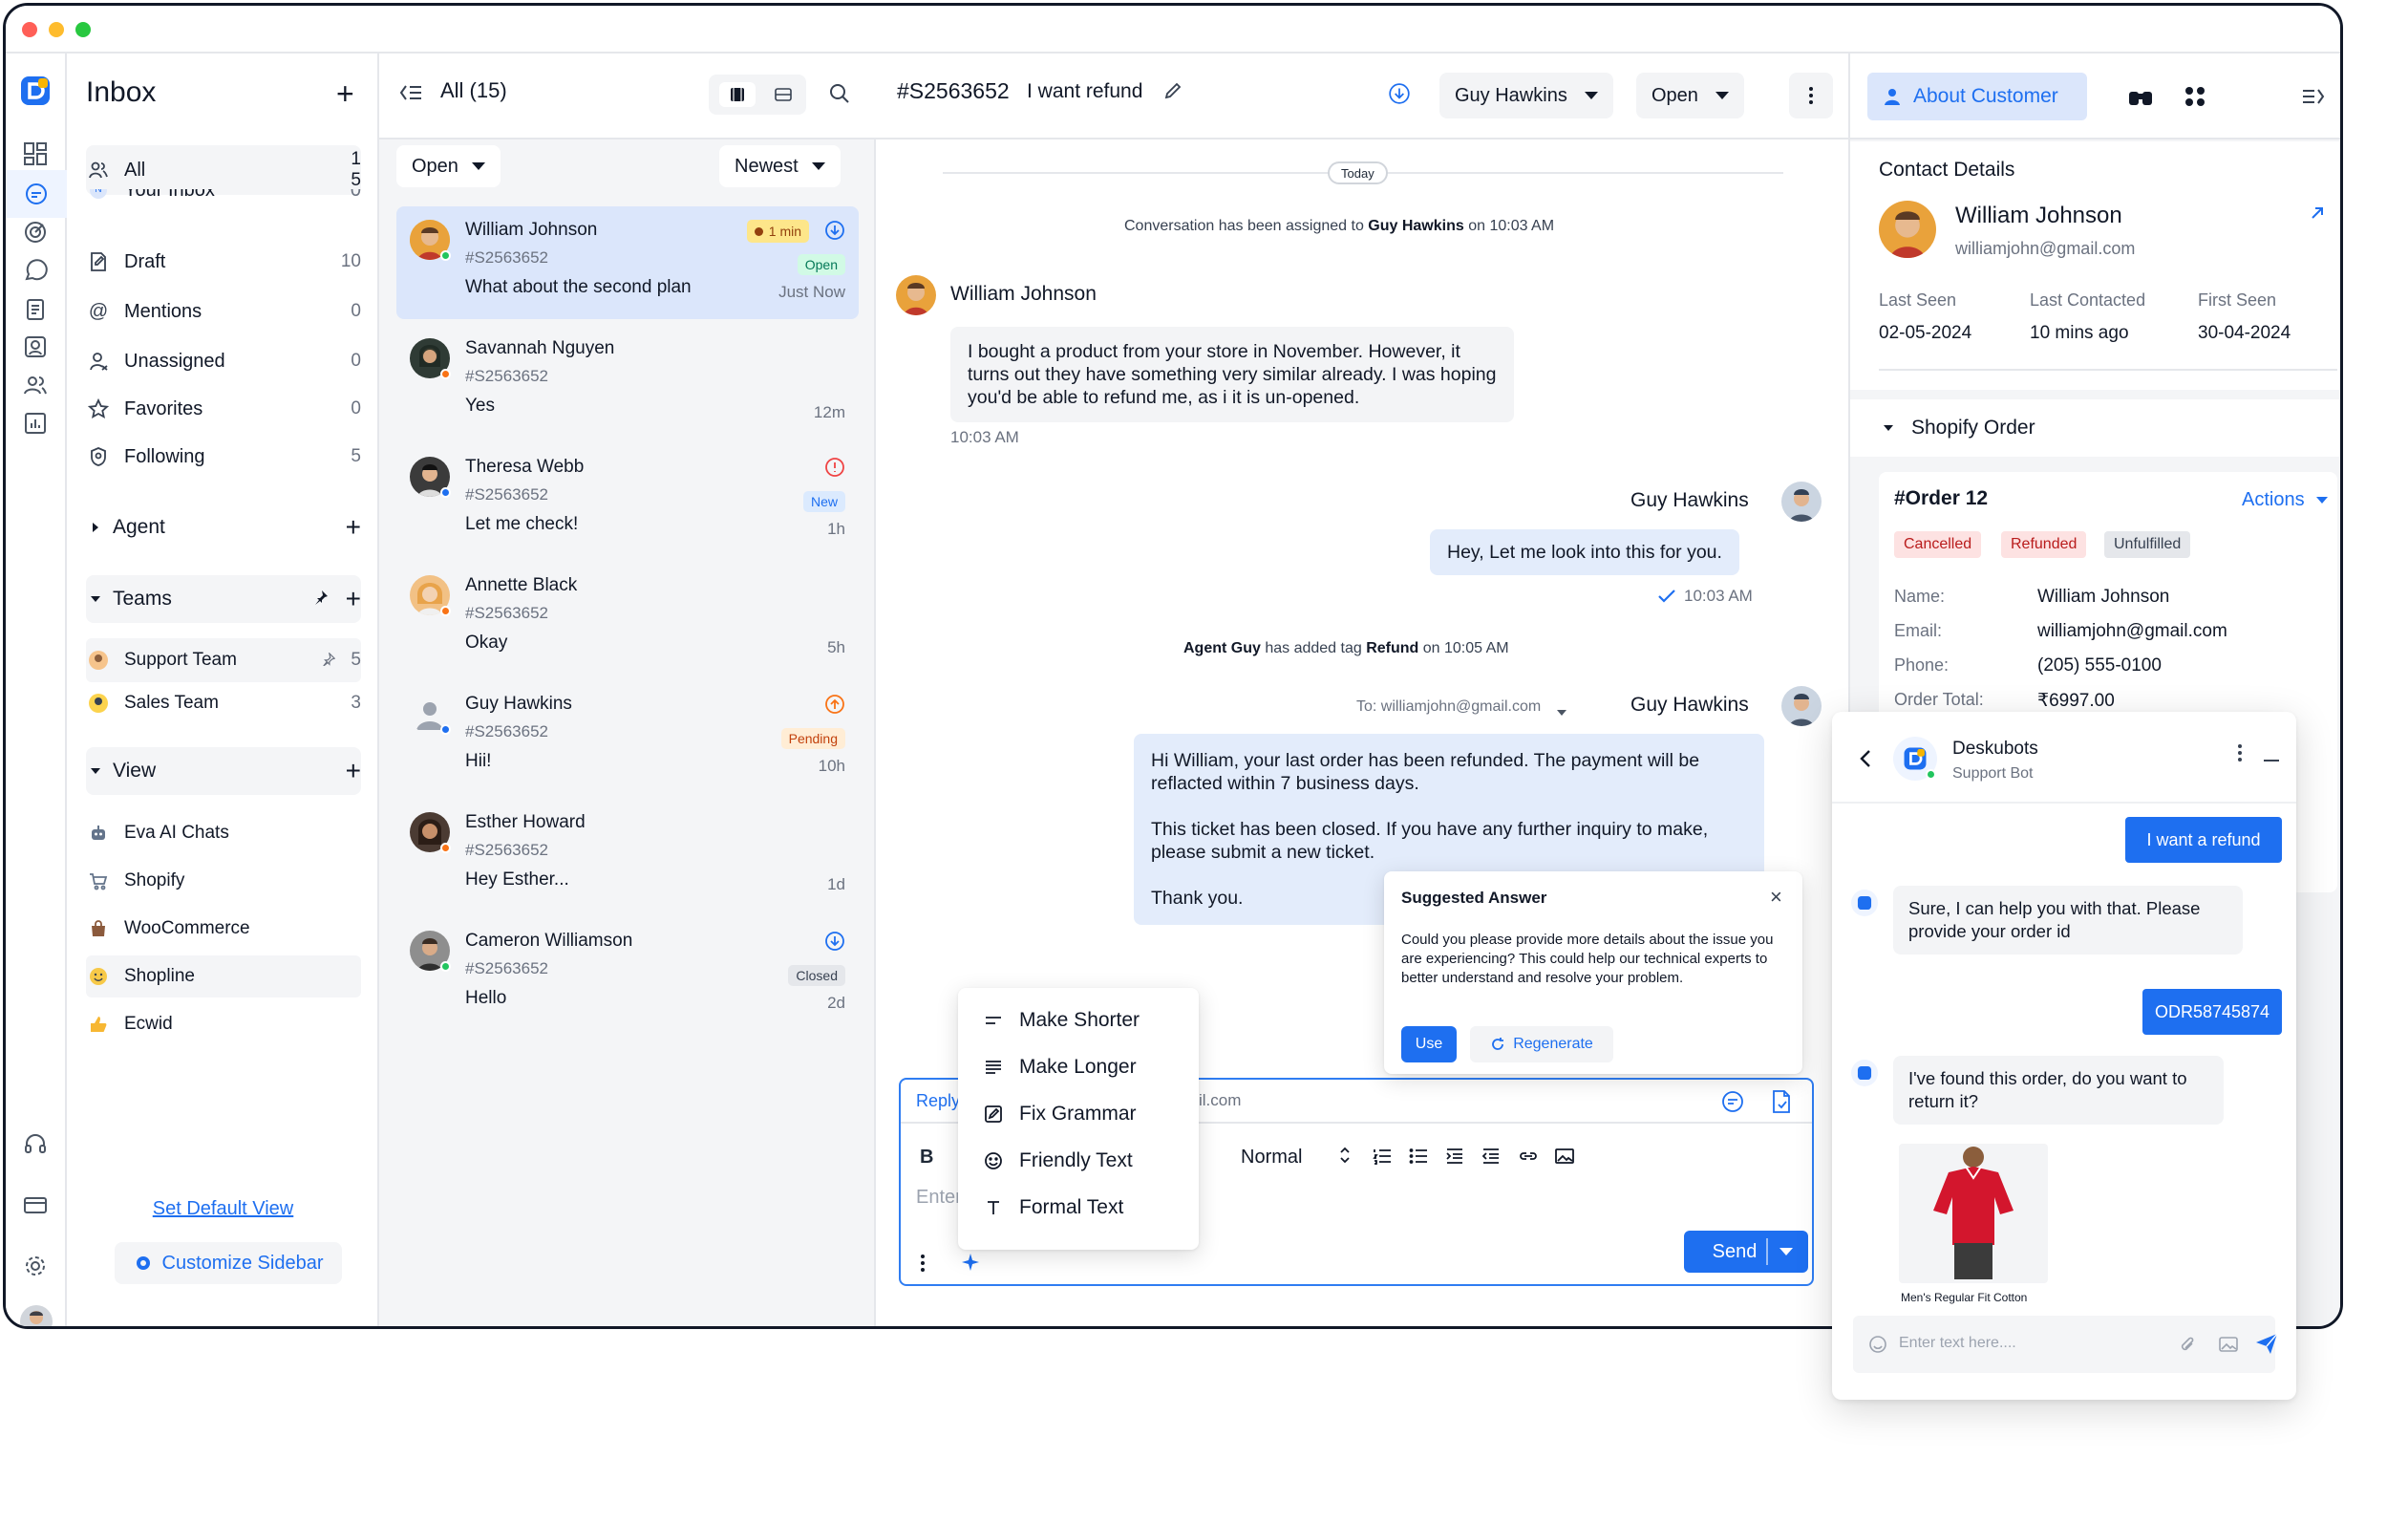 This screenshot has width=2408, height=1523. Describe the element at coordinates (35, 1266) in the screenshot. I see `settings-gear-icon` at that location.